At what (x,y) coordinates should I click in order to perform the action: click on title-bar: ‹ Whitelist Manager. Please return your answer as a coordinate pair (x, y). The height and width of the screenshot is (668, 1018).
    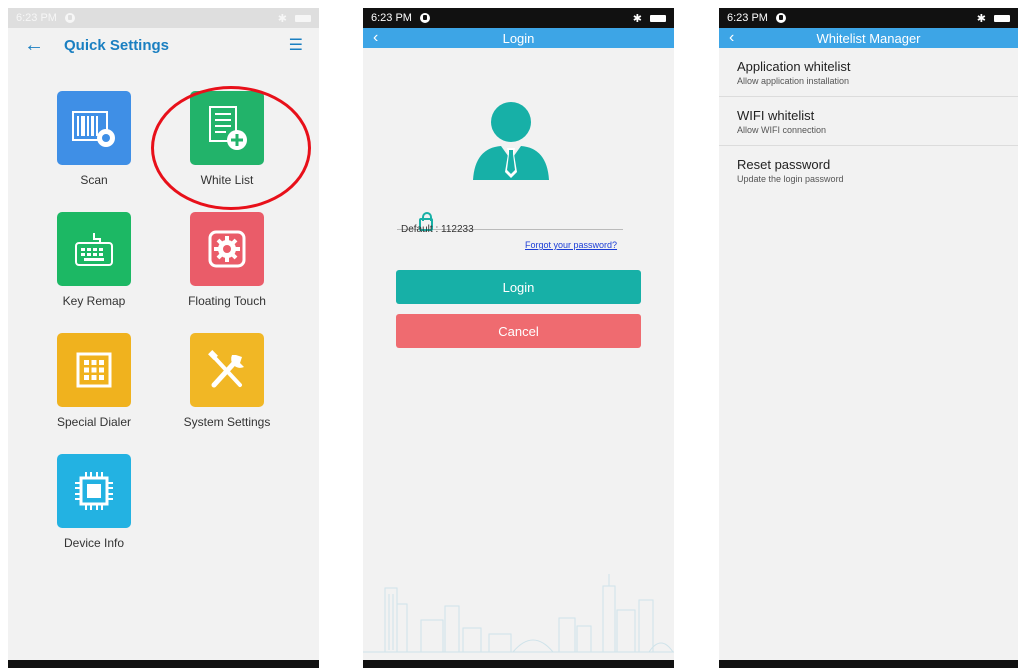
    Looking at the image, I should click on (868, 38).